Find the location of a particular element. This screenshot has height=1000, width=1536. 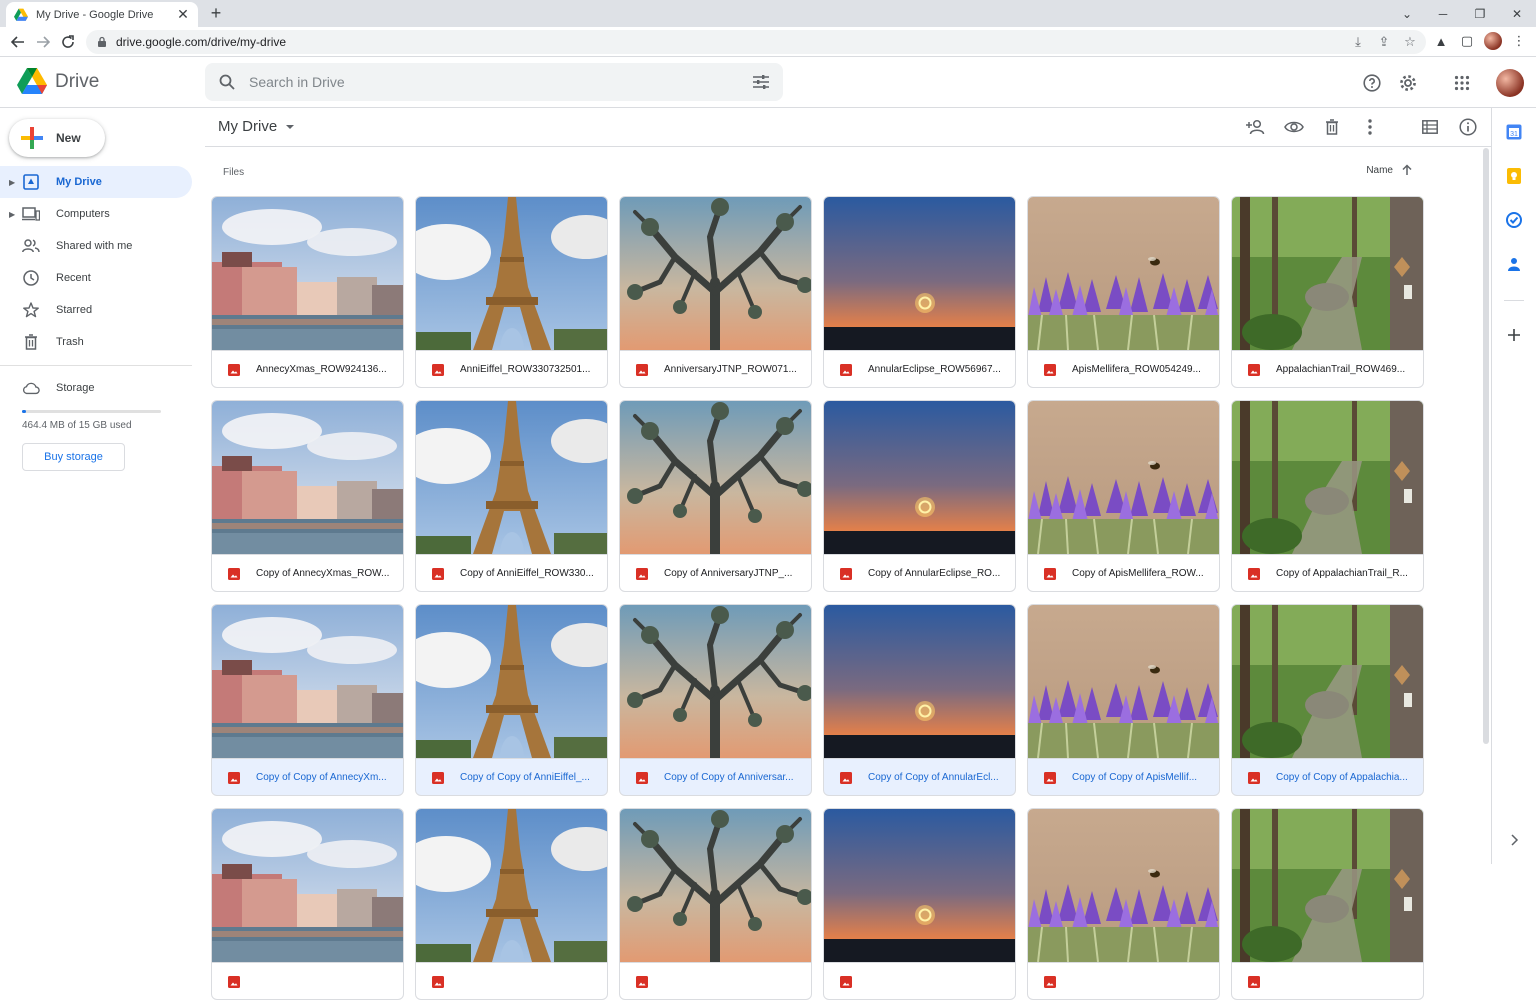

bookmark-star-icon: ☆ is located at coordinates (1410, 42).